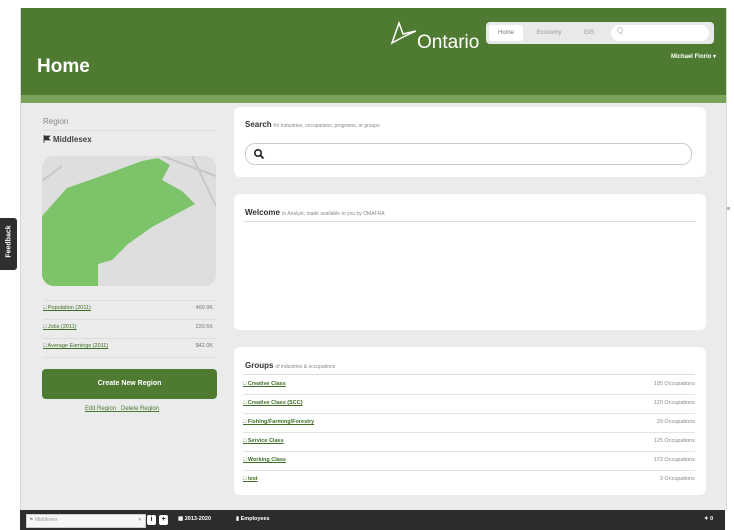 The height and width of the screenshot is (530, 734). I want to click on region-select-value: Middlesex, so click(46, 520).